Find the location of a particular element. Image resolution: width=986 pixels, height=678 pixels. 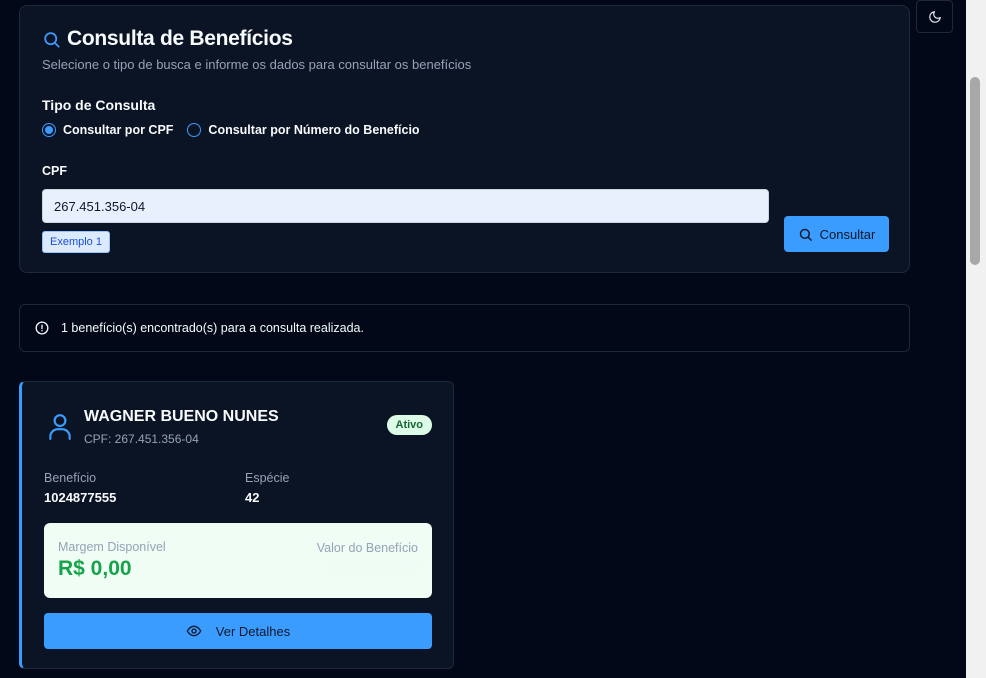

radio-label-cpf: Consultar por CPF is located at coordinates (118, 130).